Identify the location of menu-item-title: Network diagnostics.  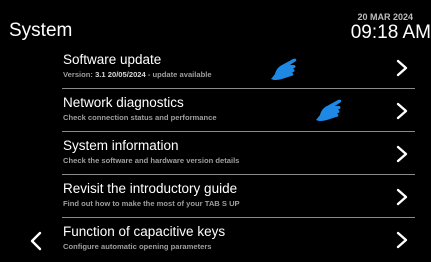
(123, 102).